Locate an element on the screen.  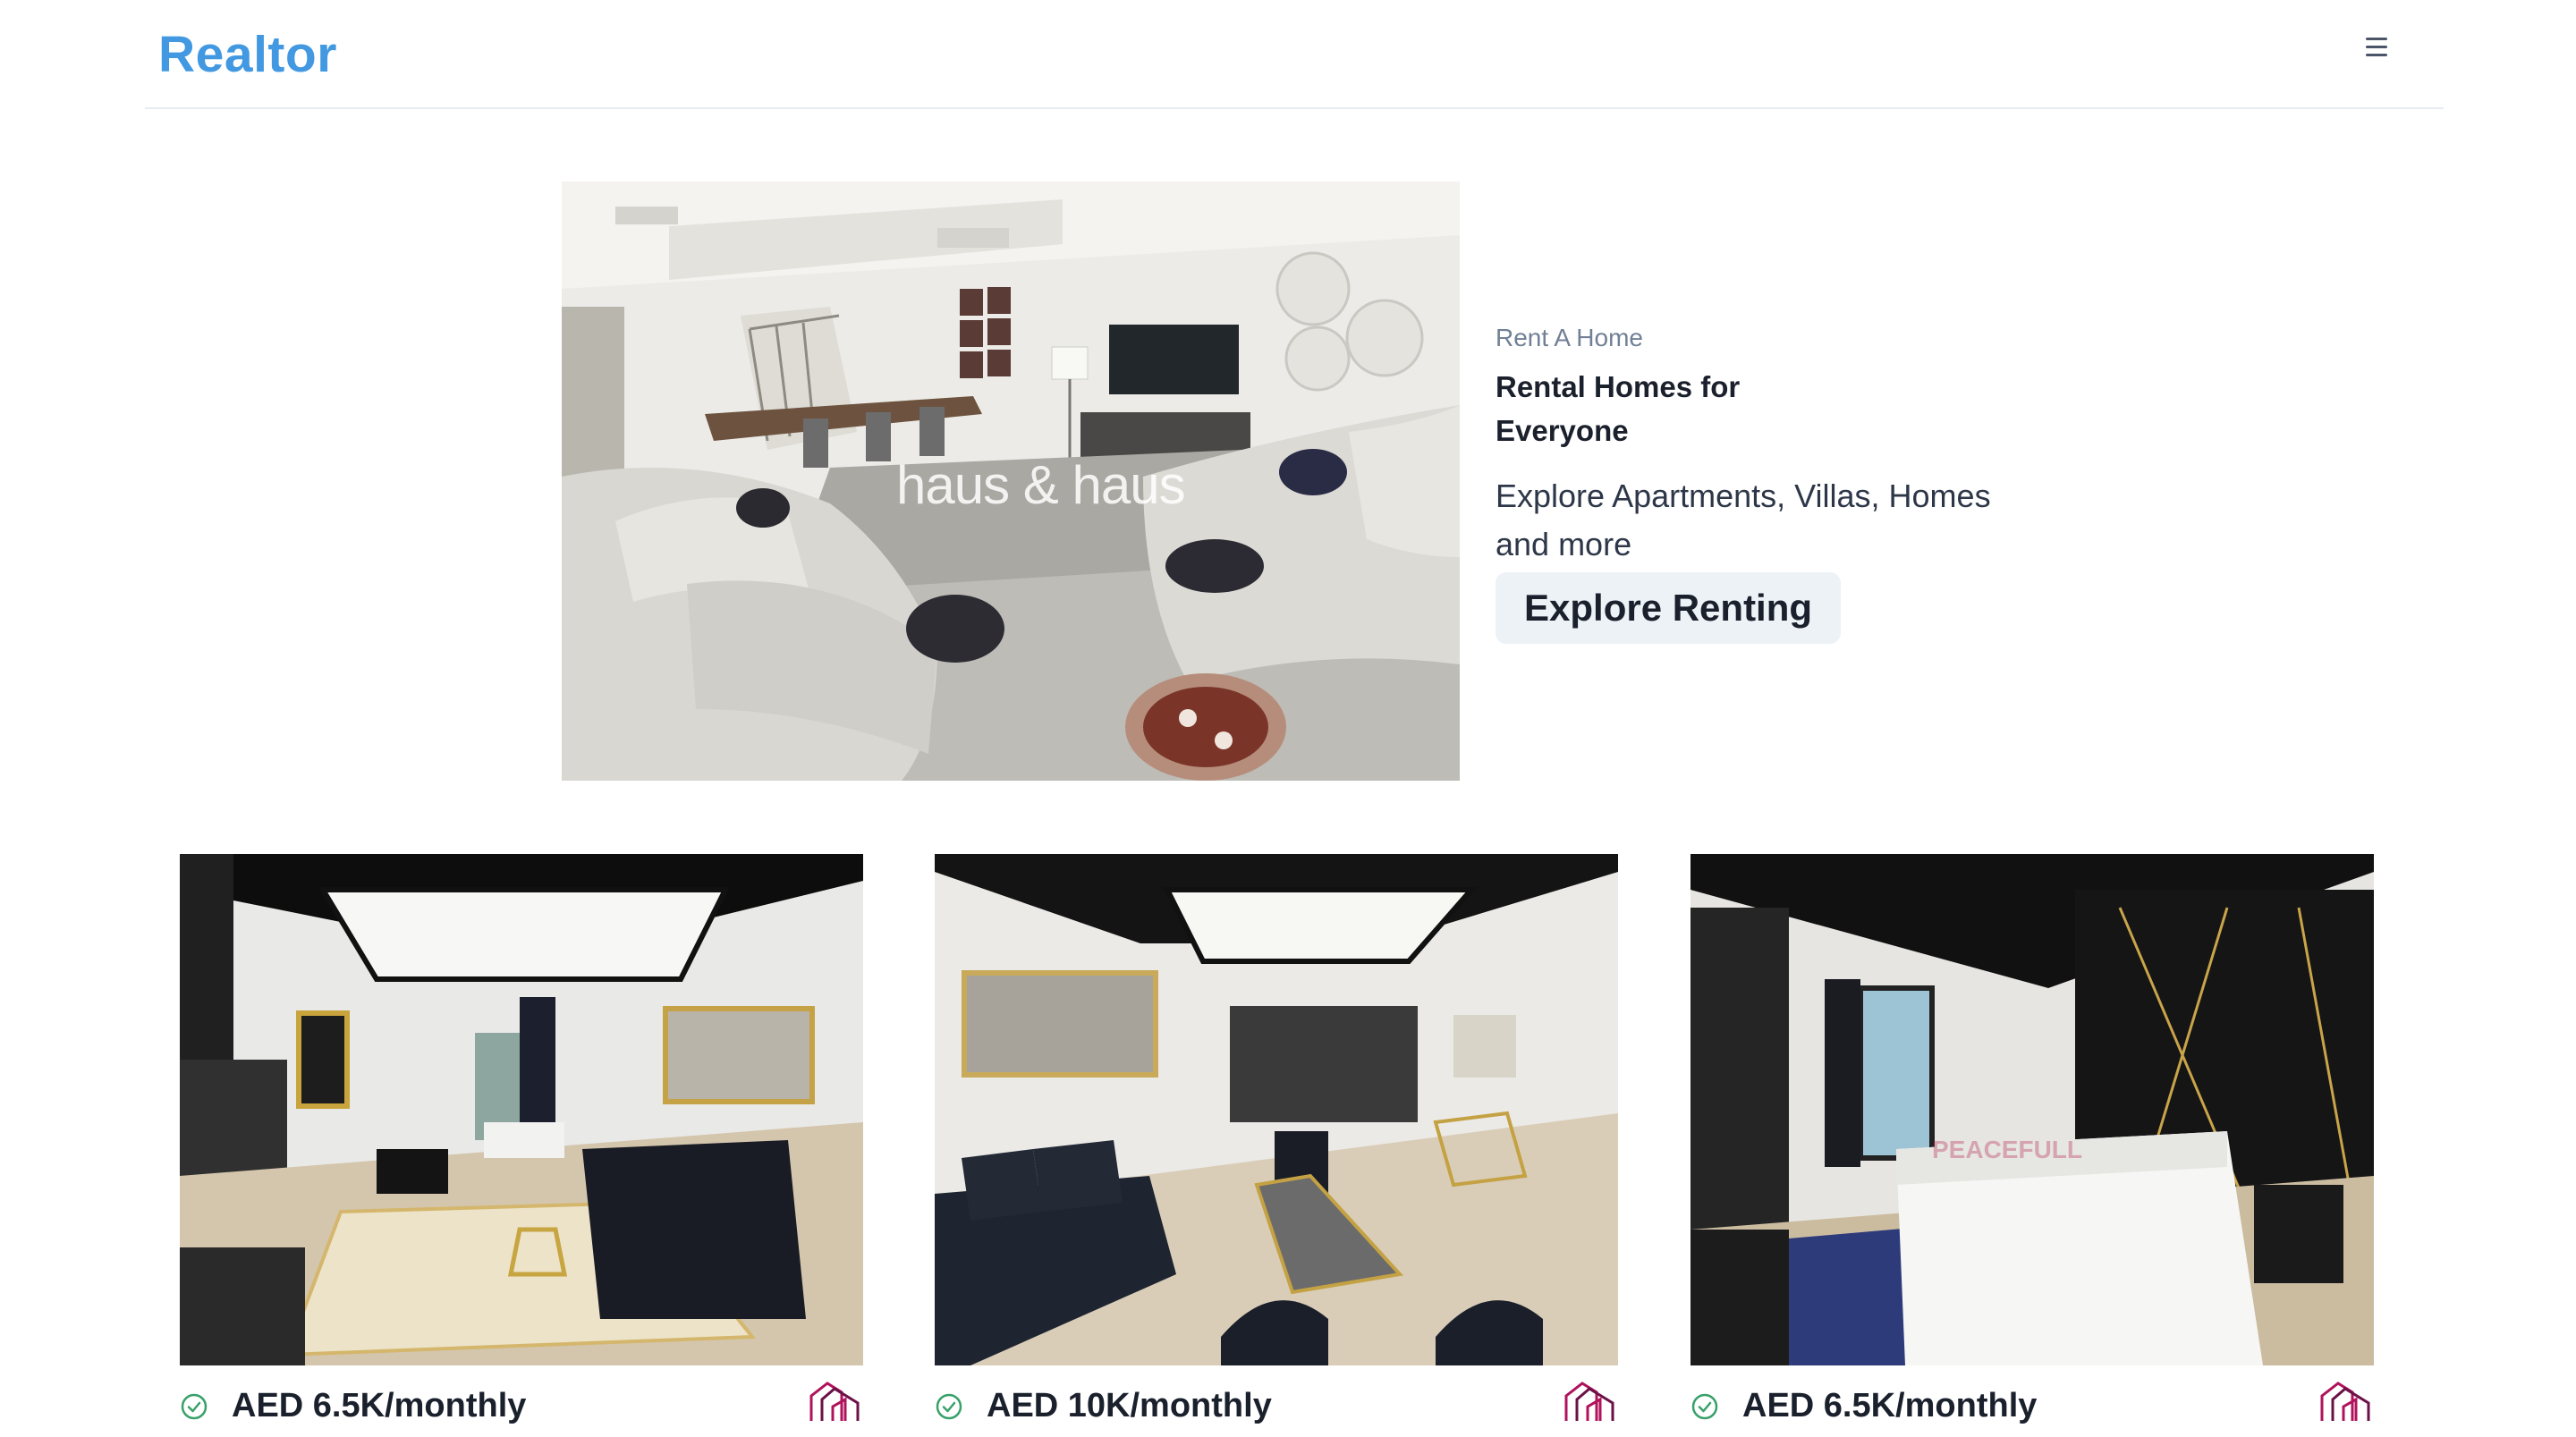
hero-image: haus & haus is located at coordinates (1011, 482).